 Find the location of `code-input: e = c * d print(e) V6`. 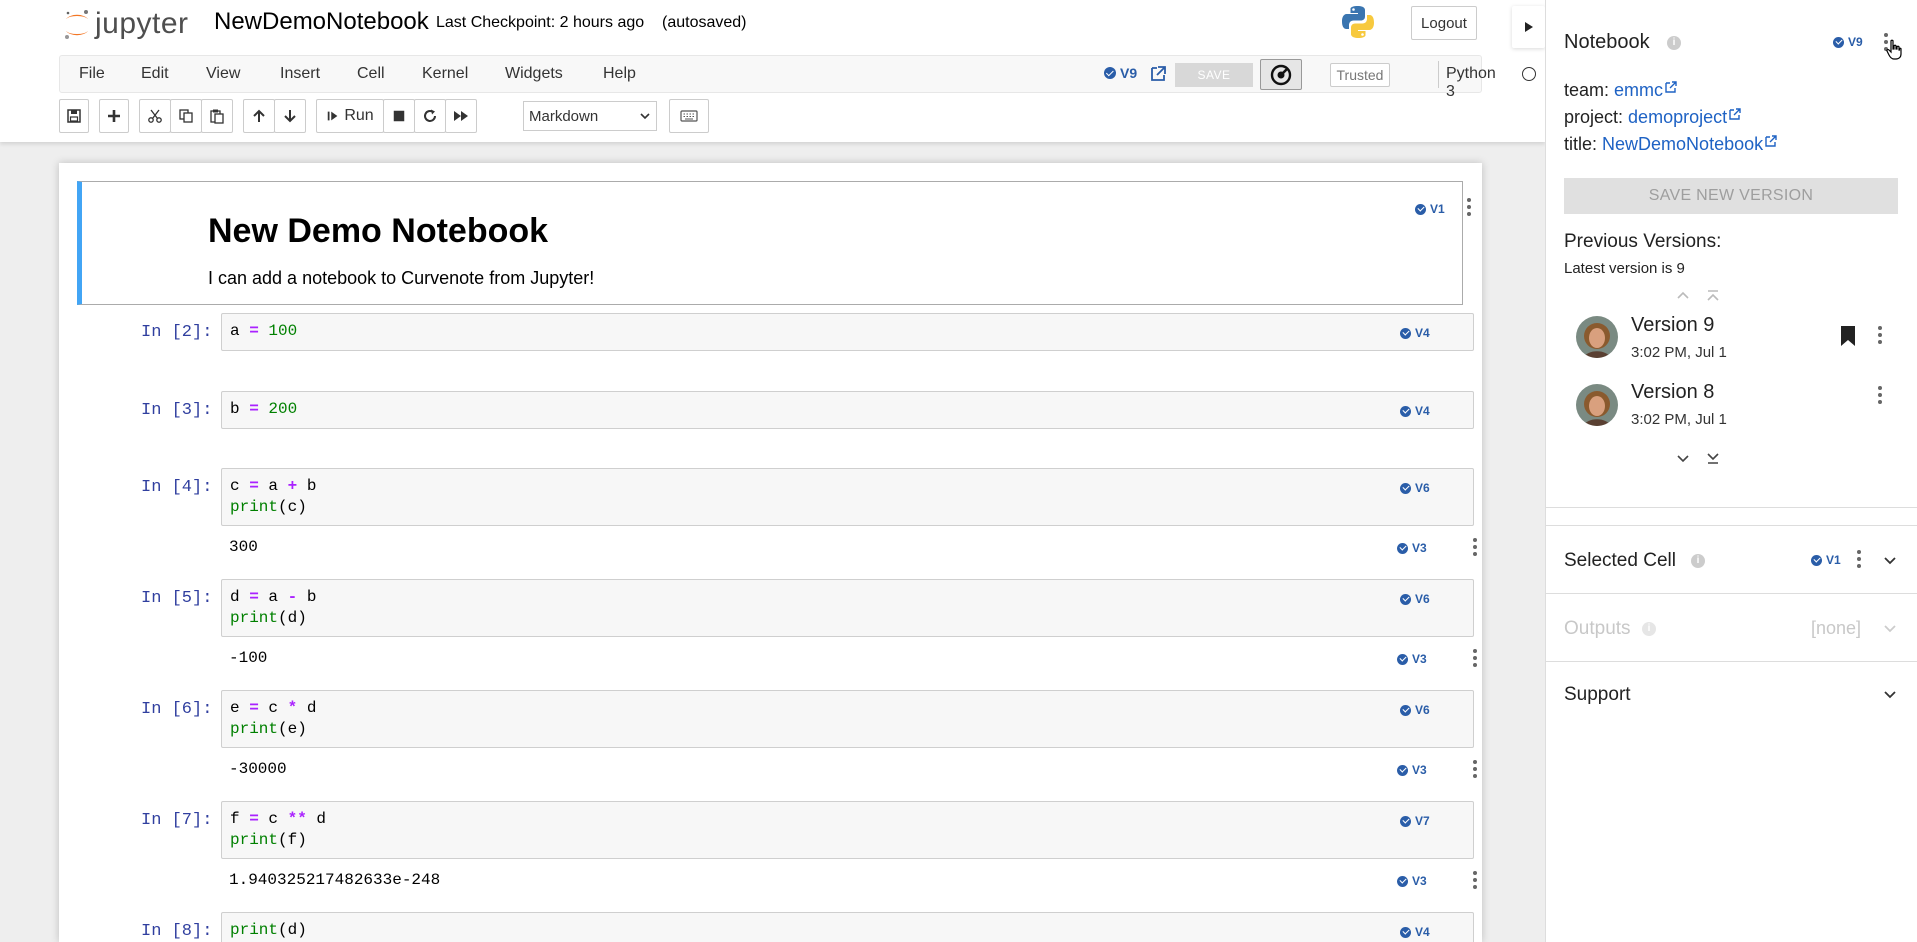

code-input: e = c * d print(e) V6 is located at coordinates (847, 719).